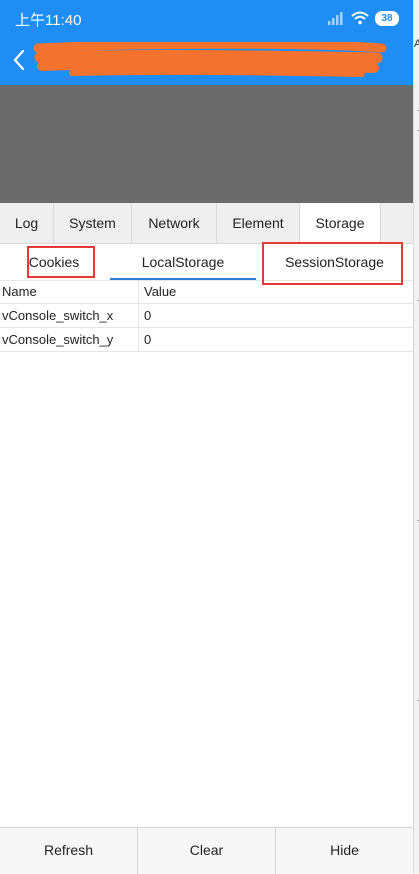 Image resolution: width=419 pixels, height=874 pixels. I want to click on row-key: vConsole_switch_x, so click(58, 315).